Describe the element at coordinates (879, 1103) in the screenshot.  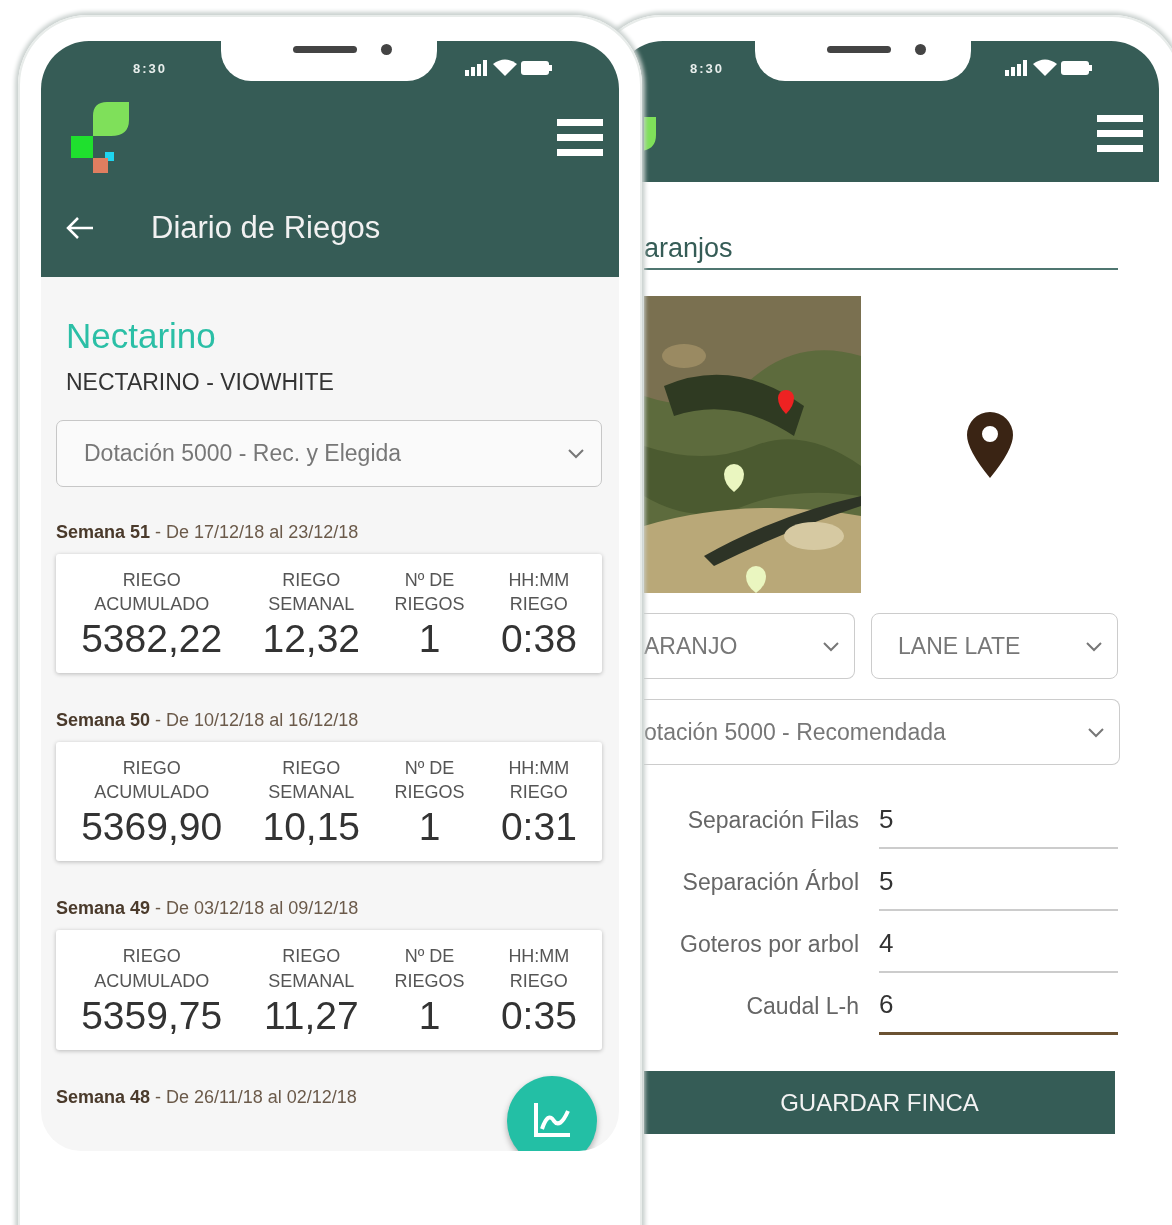
I see `save-button: GUARDAR FINCA` at that location.